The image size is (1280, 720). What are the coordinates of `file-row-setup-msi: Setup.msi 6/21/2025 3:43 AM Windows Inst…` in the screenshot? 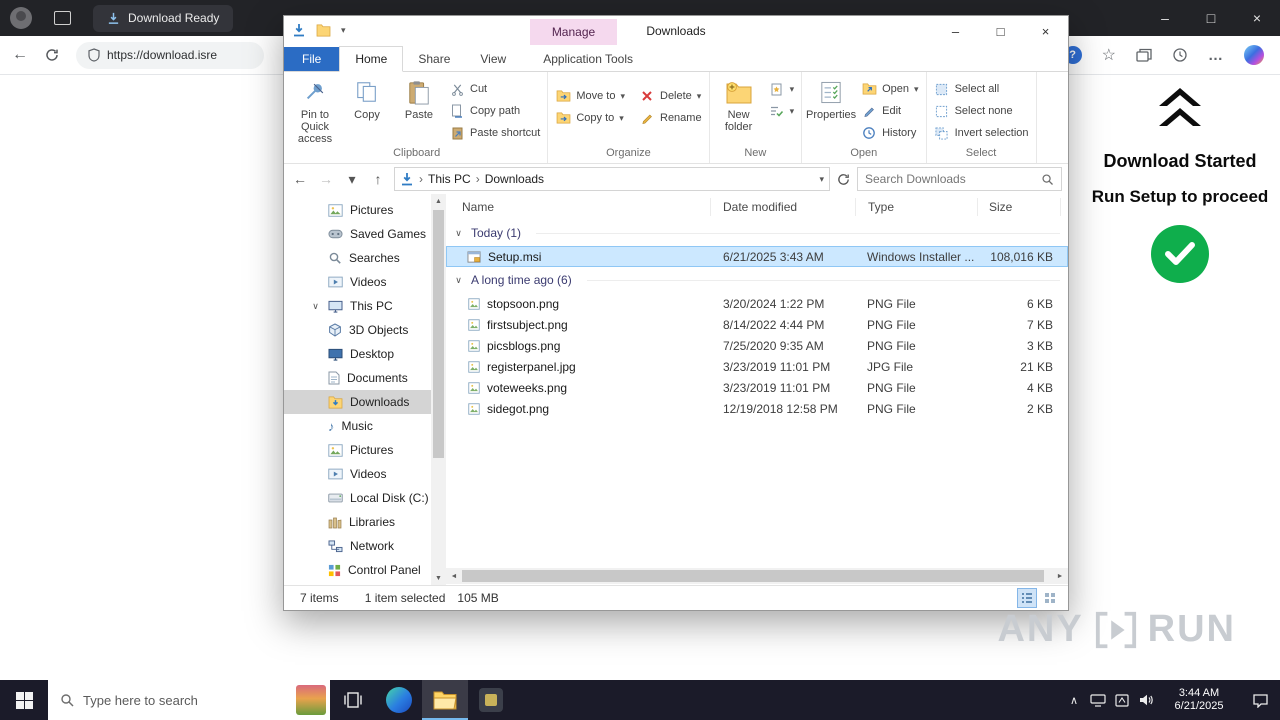 It's located at (757, 256).